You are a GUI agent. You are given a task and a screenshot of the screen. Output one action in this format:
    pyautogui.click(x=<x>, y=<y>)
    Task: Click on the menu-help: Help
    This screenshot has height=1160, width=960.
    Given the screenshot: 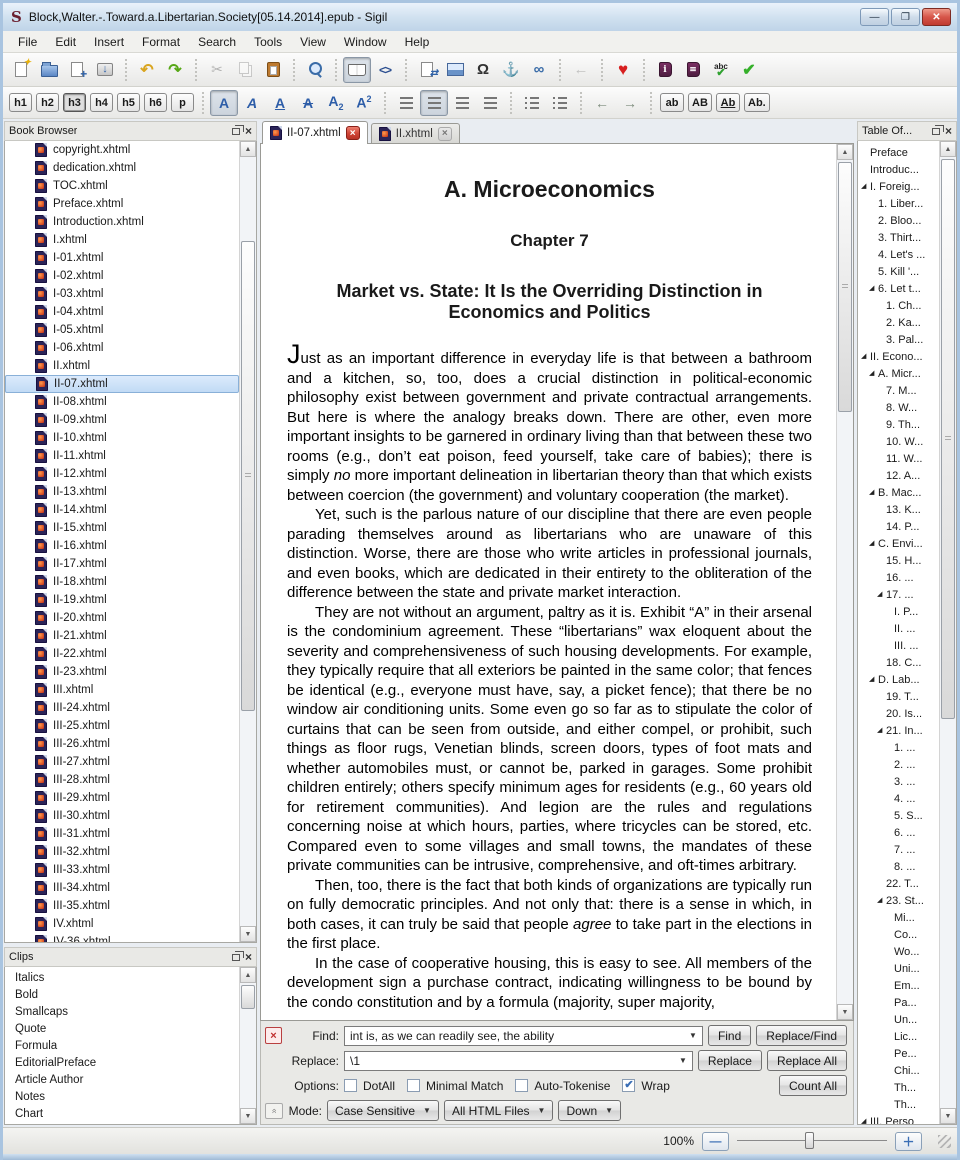 What is the action you would take?
    pyautogui.click(x=417, y=42)
    